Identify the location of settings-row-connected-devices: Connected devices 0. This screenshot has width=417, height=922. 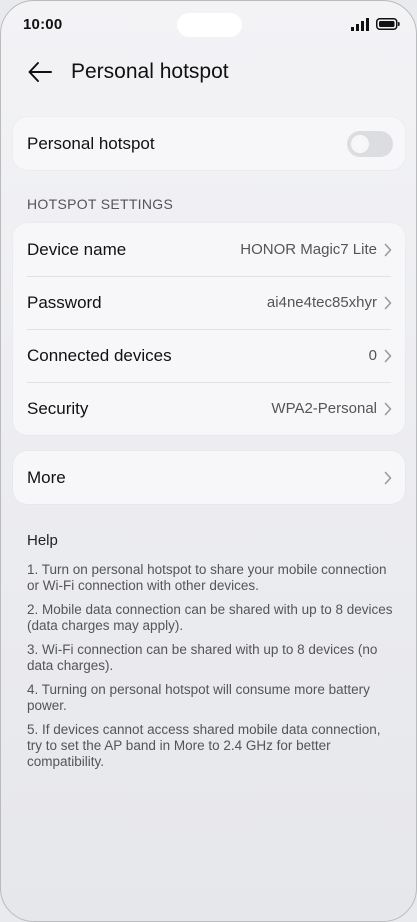
(209, 355).